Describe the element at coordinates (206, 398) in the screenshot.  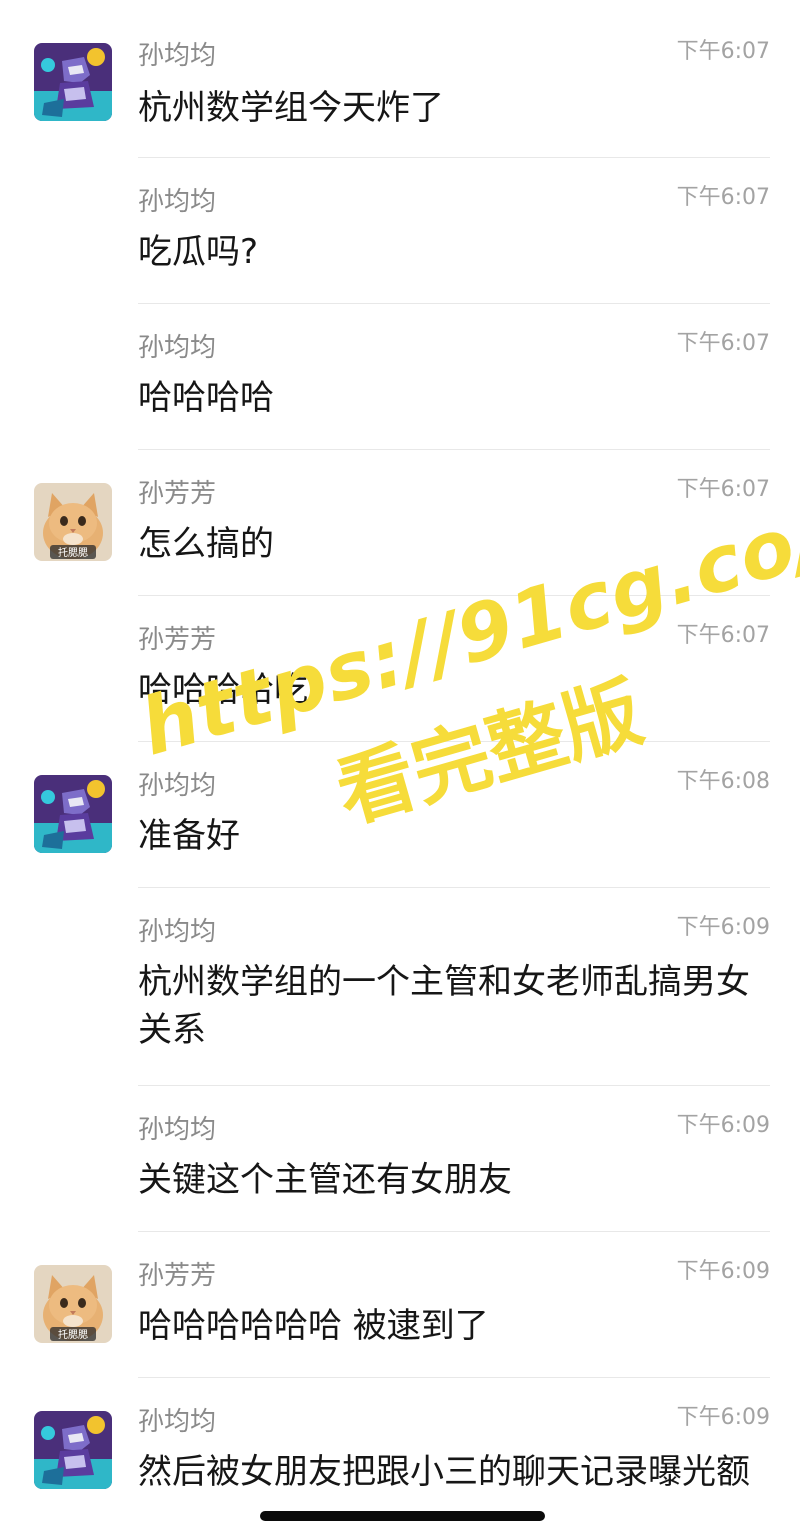
I see `message-text: 哈哈哈哈` at that location.